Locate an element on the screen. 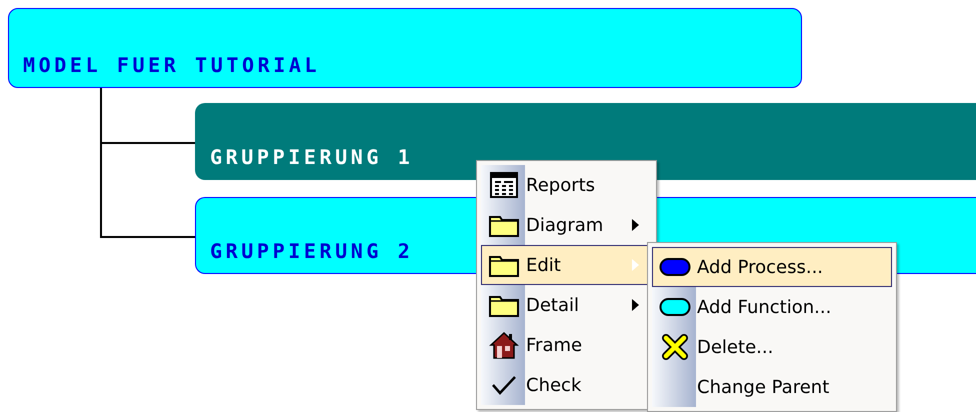 This screenshot has width=976, height=412. menu-item: Diagram is located at coordinates (566, 225).